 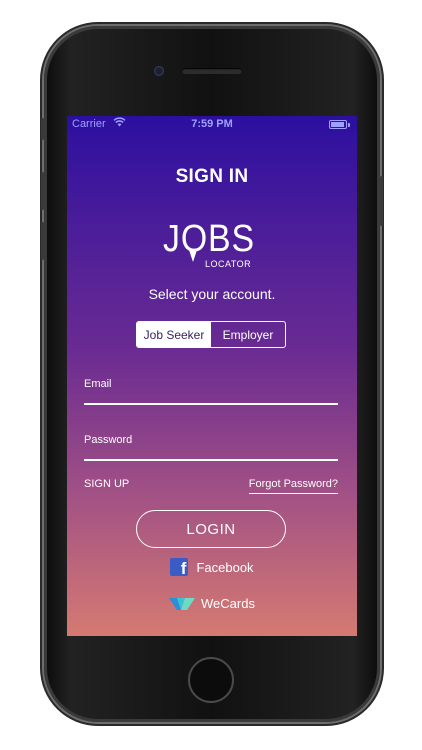 What do you see at coordinates (381, 201) in the screenshot?
I see `power-button` at bounding box center [381, 201].